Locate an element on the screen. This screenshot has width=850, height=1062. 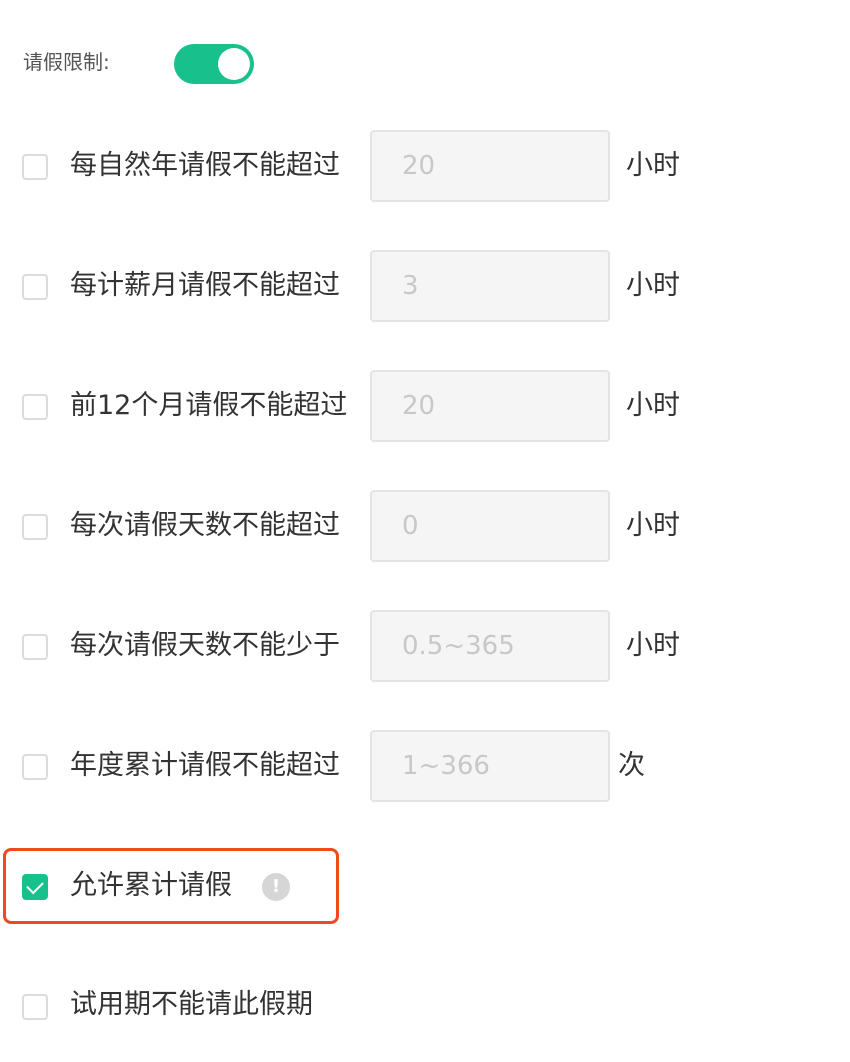
pay-month-hours-input is located at coordinates (490, 286).